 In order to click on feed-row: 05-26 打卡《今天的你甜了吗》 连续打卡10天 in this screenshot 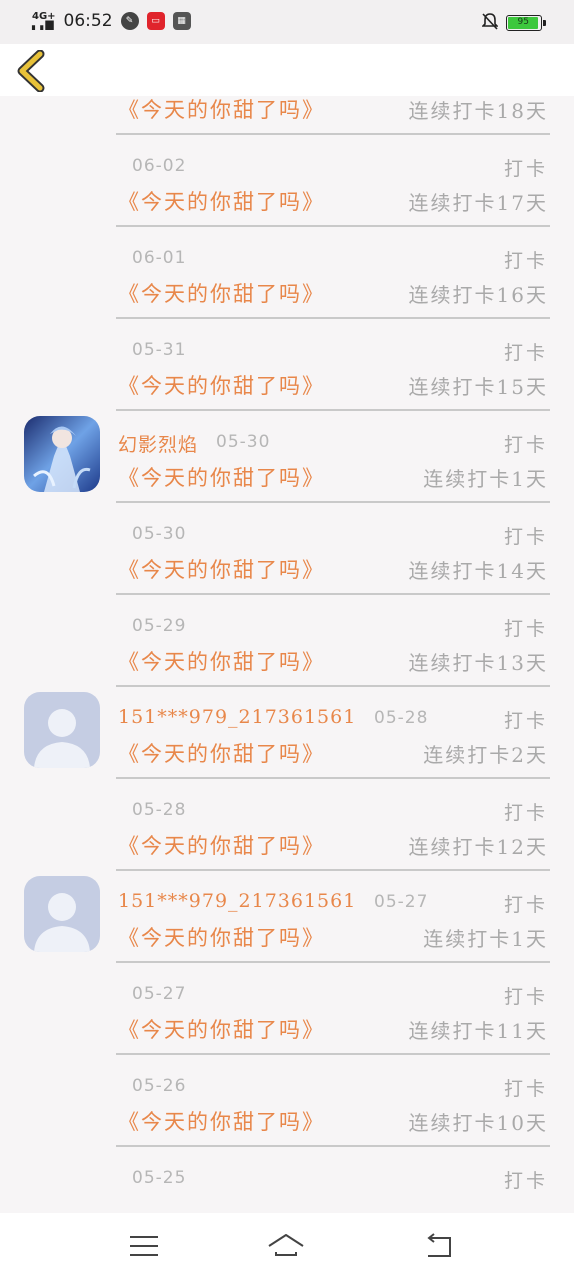, I will do `click(287, 1094)`.